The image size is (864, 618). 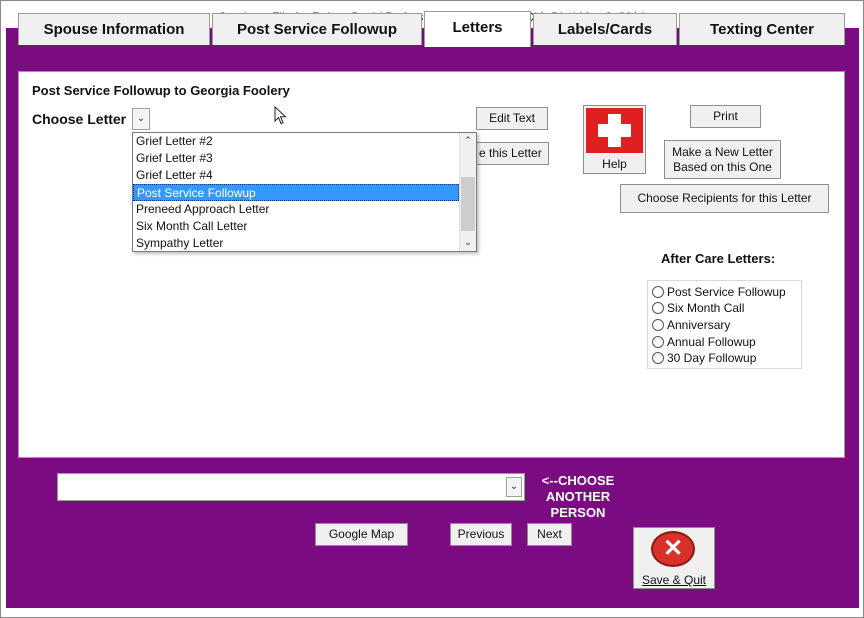 I want to click on radio-label: Six Month Call, so click(x=706, y=308).